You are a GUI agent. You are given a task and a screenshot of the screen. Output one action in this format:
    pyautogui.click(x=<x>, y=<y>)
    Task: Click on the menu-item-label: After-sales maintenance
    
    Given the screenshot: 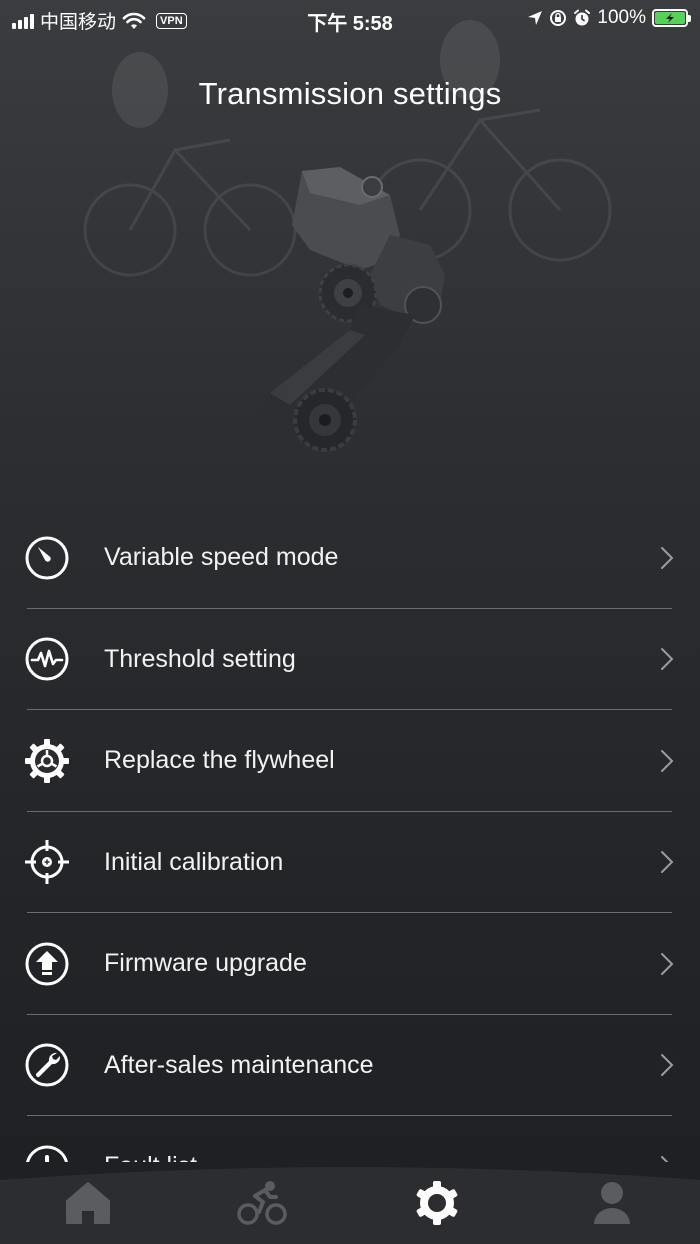 What is the action you would take?
    pyautogui.click(x=239, y=1064)
    